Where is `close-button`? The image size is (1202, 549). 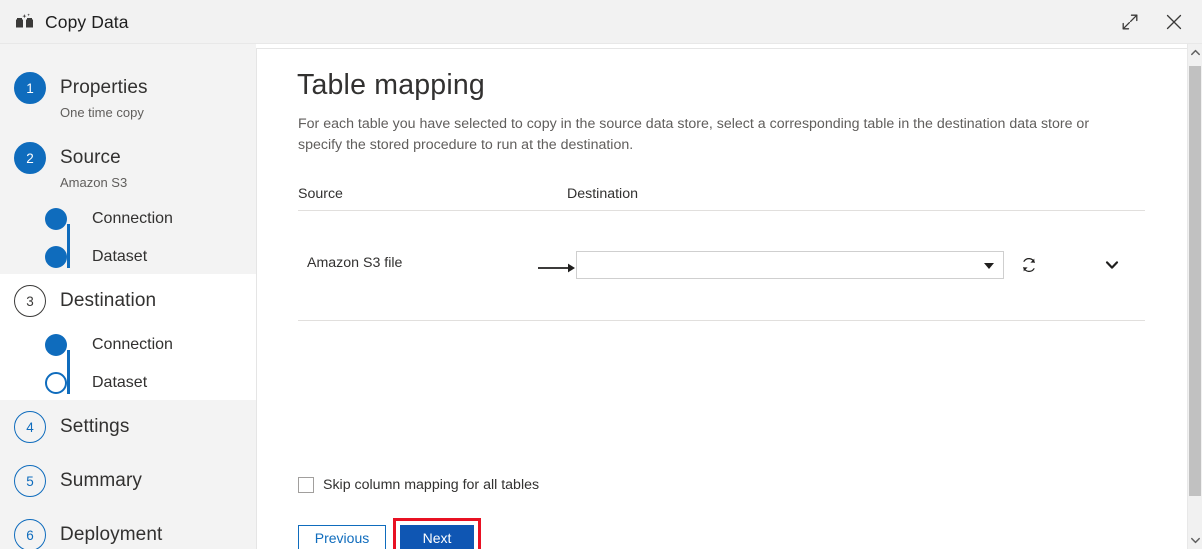
close-button is located at coordinates (1174, 22).